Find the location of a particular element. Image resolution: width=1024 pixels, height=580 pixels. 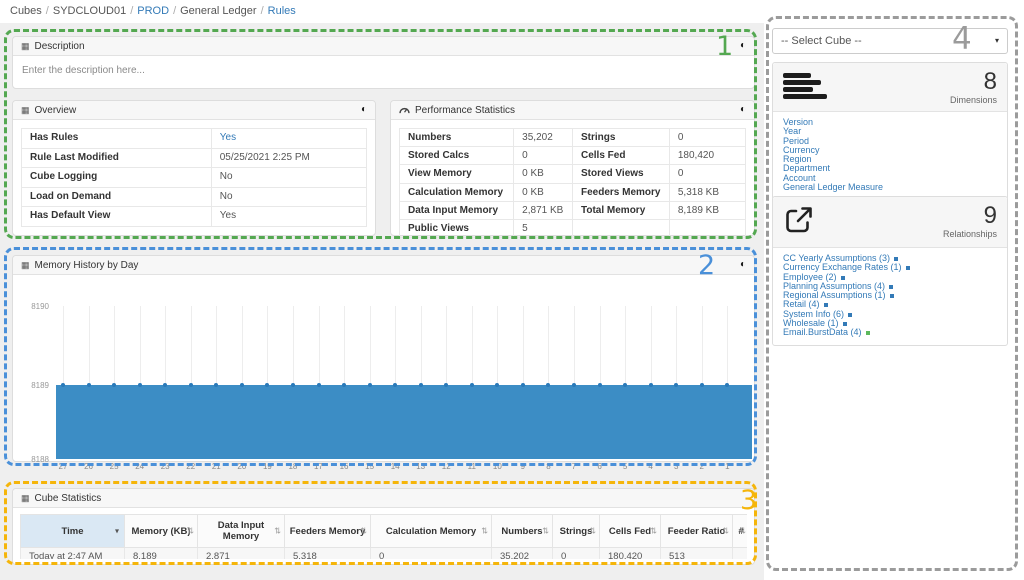

performance-value: 5,318 KB is located at coordinates (707, 192).